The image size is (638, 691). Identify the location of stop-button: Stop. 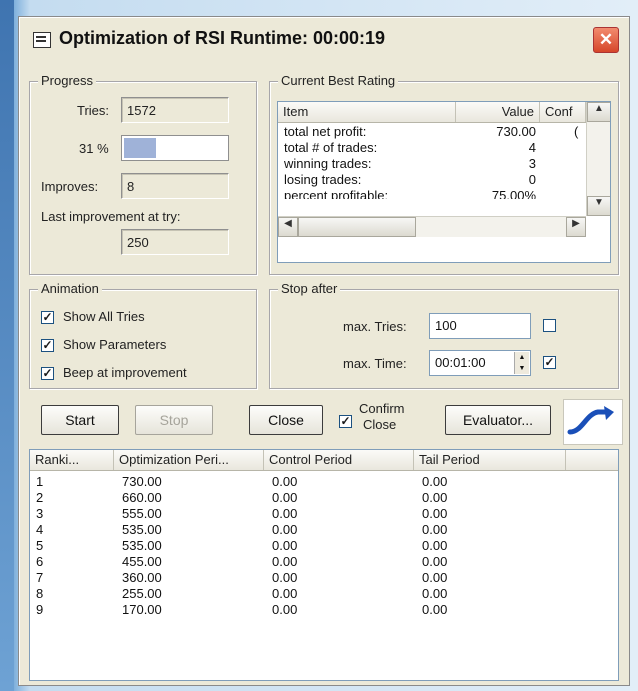
(174, 420).